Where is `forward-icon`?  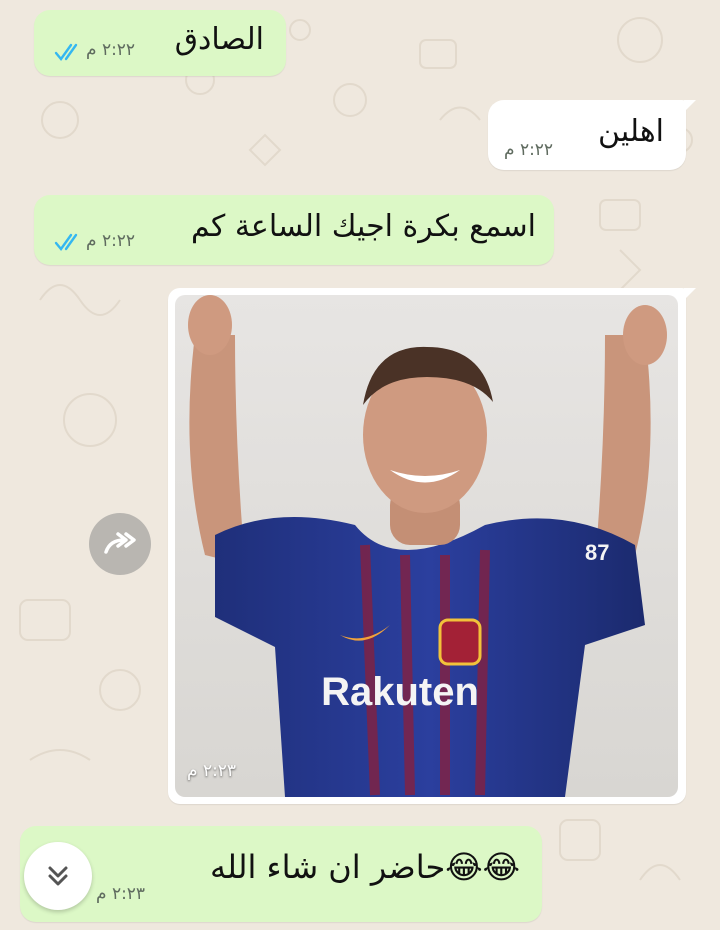
forward-icon is located at coordinates (120, 543).